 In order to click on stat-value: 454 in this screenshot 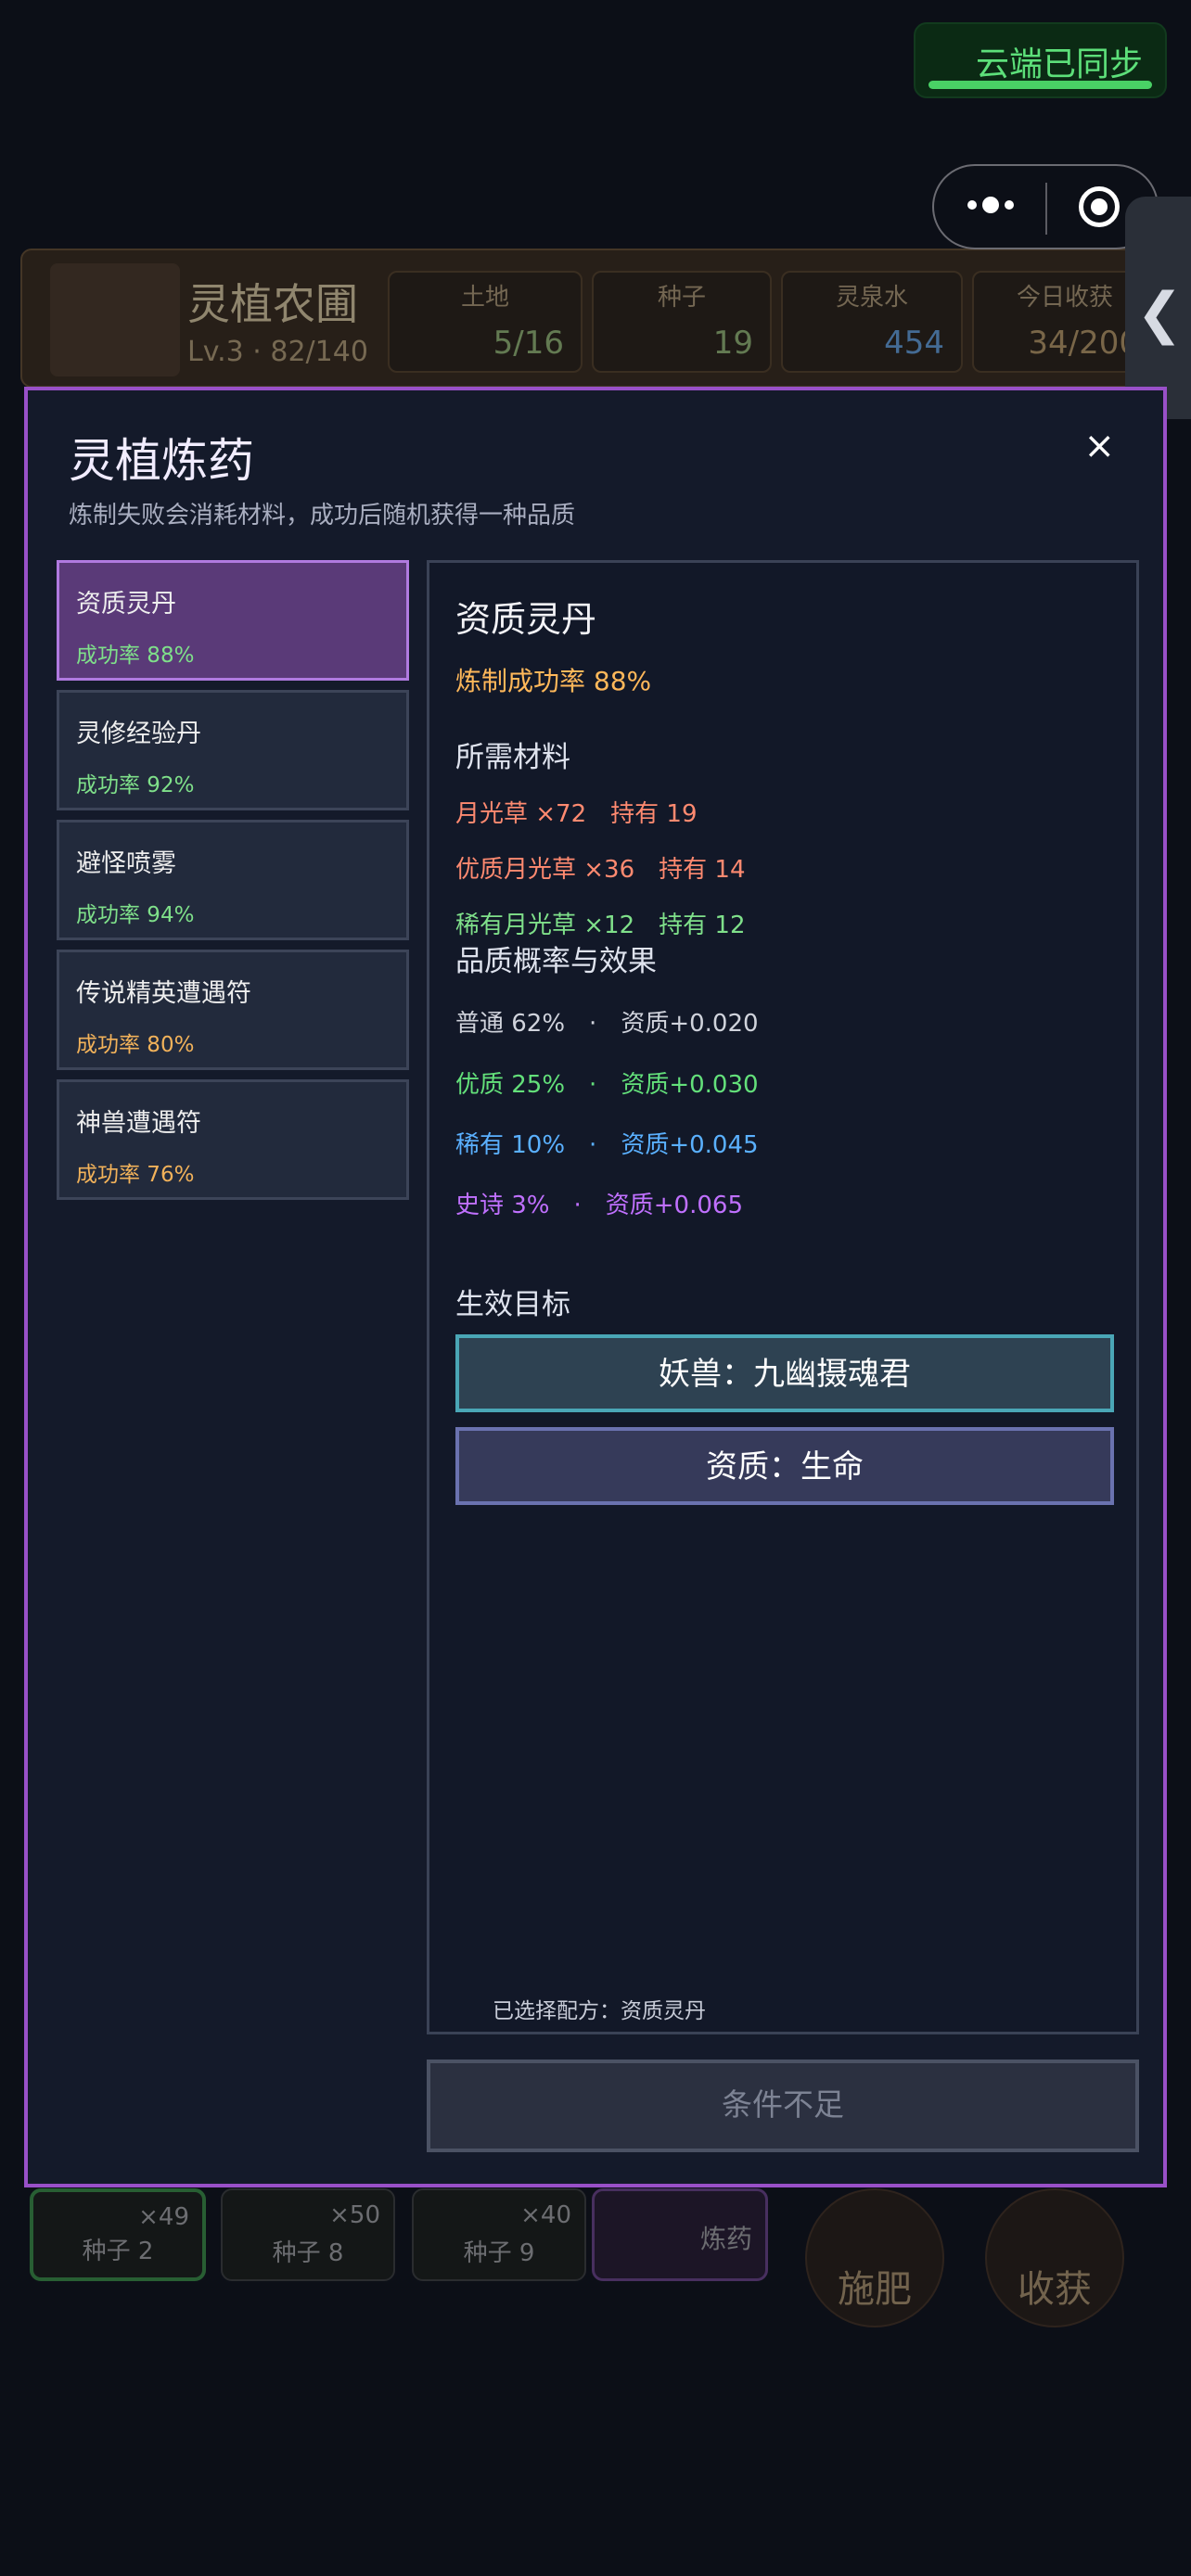, I will do `click(914, 343)`.